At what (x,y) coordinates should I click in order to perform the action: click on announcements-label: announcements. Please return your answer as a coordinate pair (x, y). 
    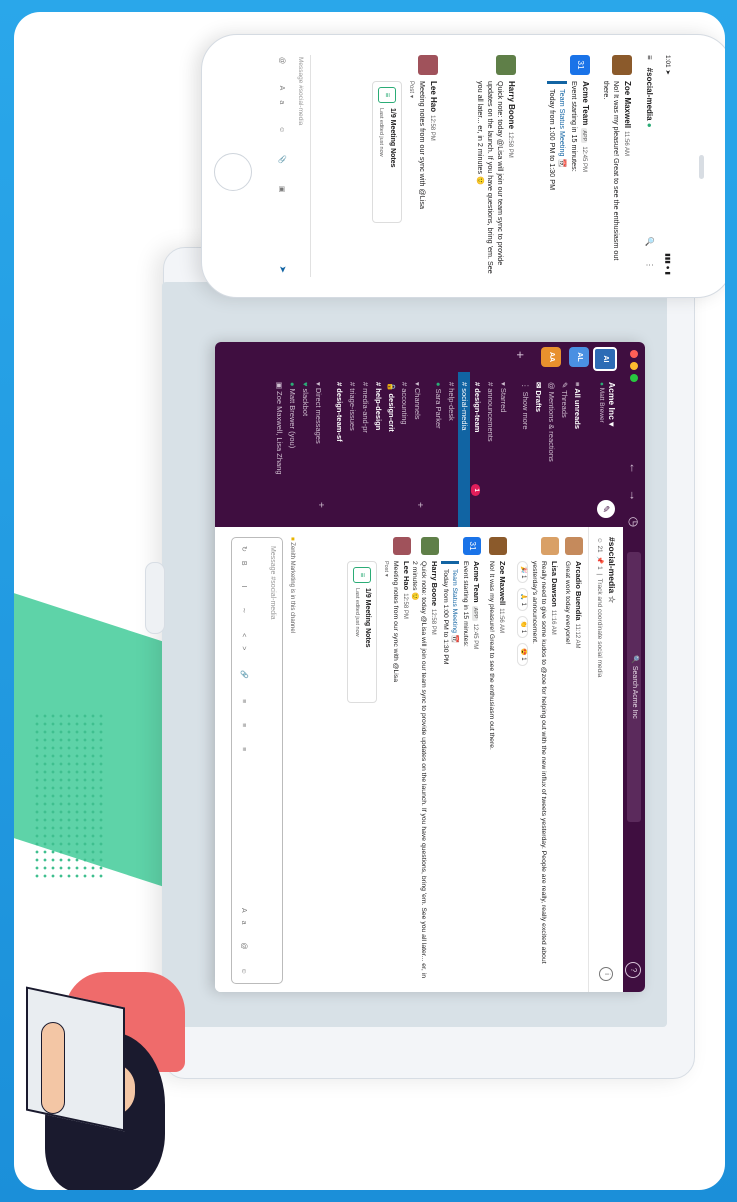
    Looking at the image, I should click on (490, 415).